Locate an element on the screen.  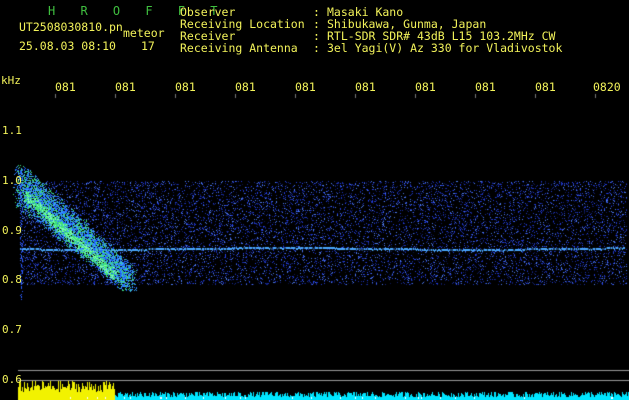
y-tick-label: 1.0 is located at coordinates (12, 180).